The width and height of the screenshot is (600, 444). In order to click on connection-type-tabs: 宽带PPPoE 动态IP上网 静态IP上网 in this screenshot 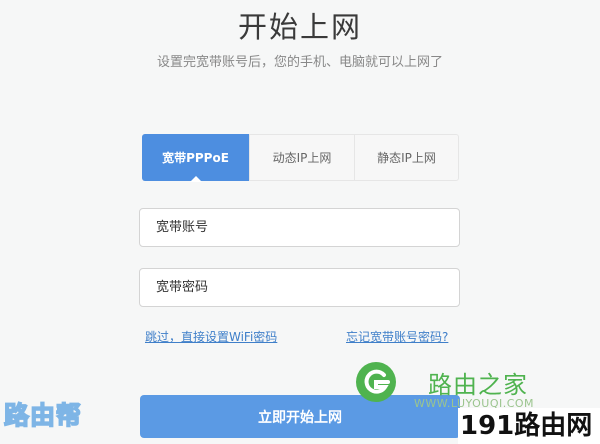, I will do `click(300, 158)`.